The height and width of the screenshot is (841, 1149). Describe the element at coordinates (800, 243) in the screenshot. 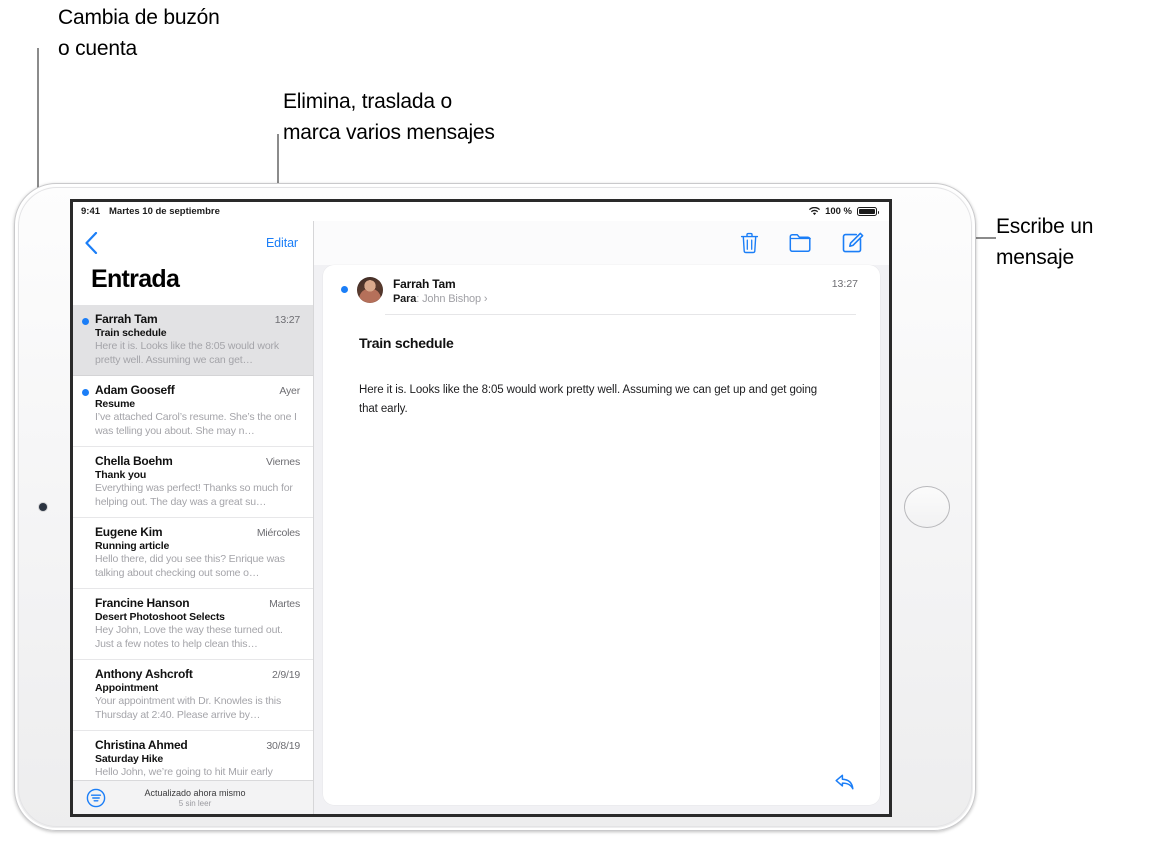

I see `folder-icon` at that location.